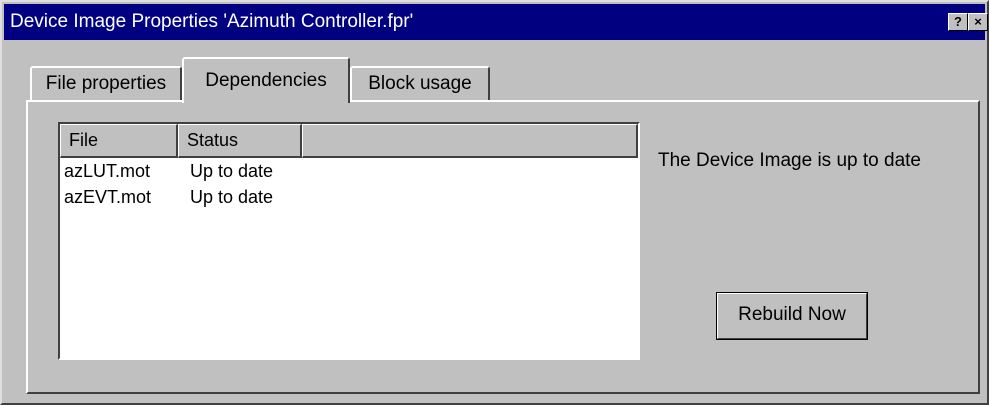  Describe the element at coordinates (420, 84) in the screenshot. I see `tab-block-usage: Block usage` at that location.